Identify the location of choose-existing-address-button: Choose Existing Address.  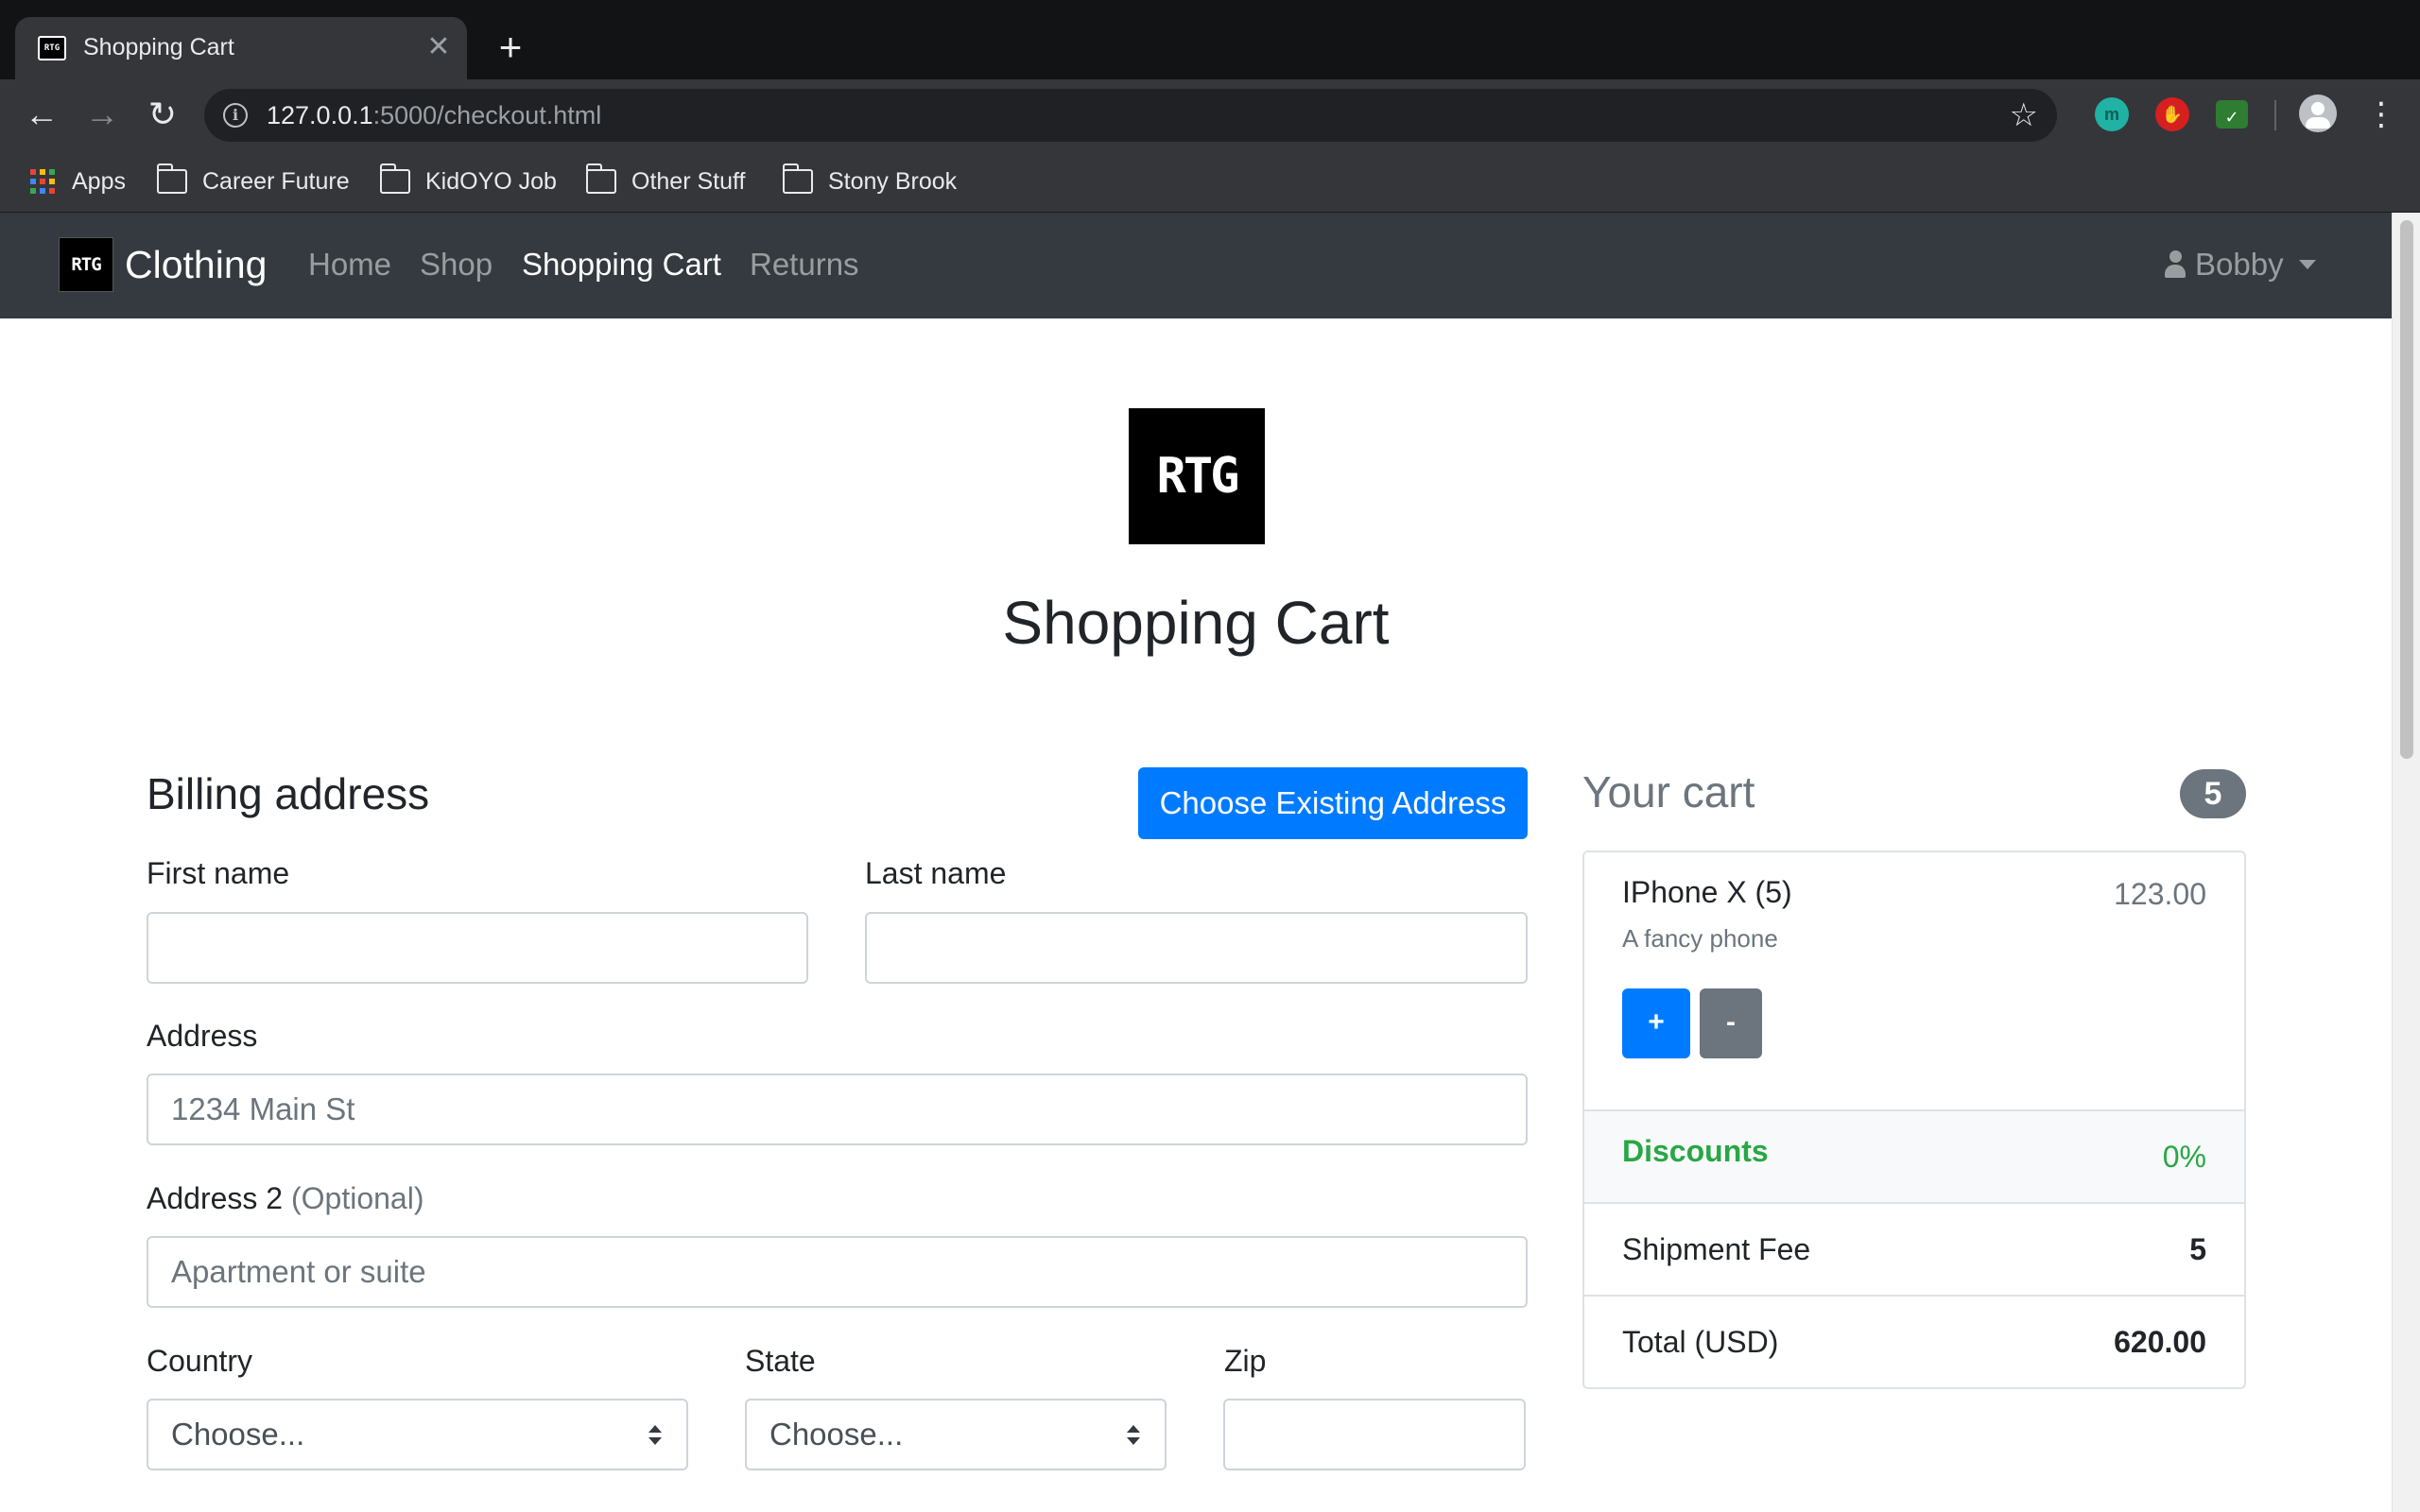
(1333, 803).